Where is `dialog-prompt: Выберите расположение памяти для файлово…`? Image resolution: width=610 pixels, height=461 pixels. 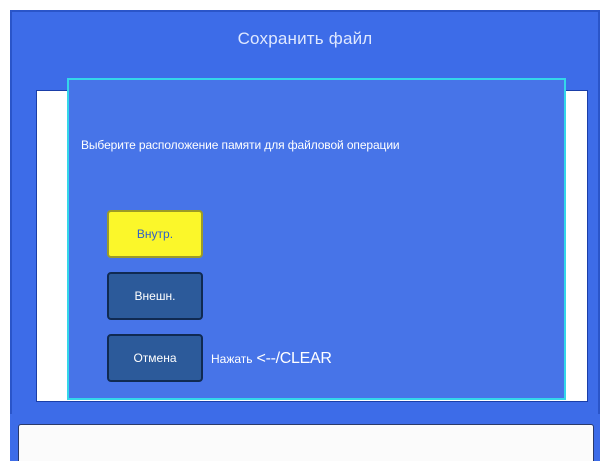 dialog-prompt: Выберите расположение памяти для файлово… is located at coordinates (240, 145).